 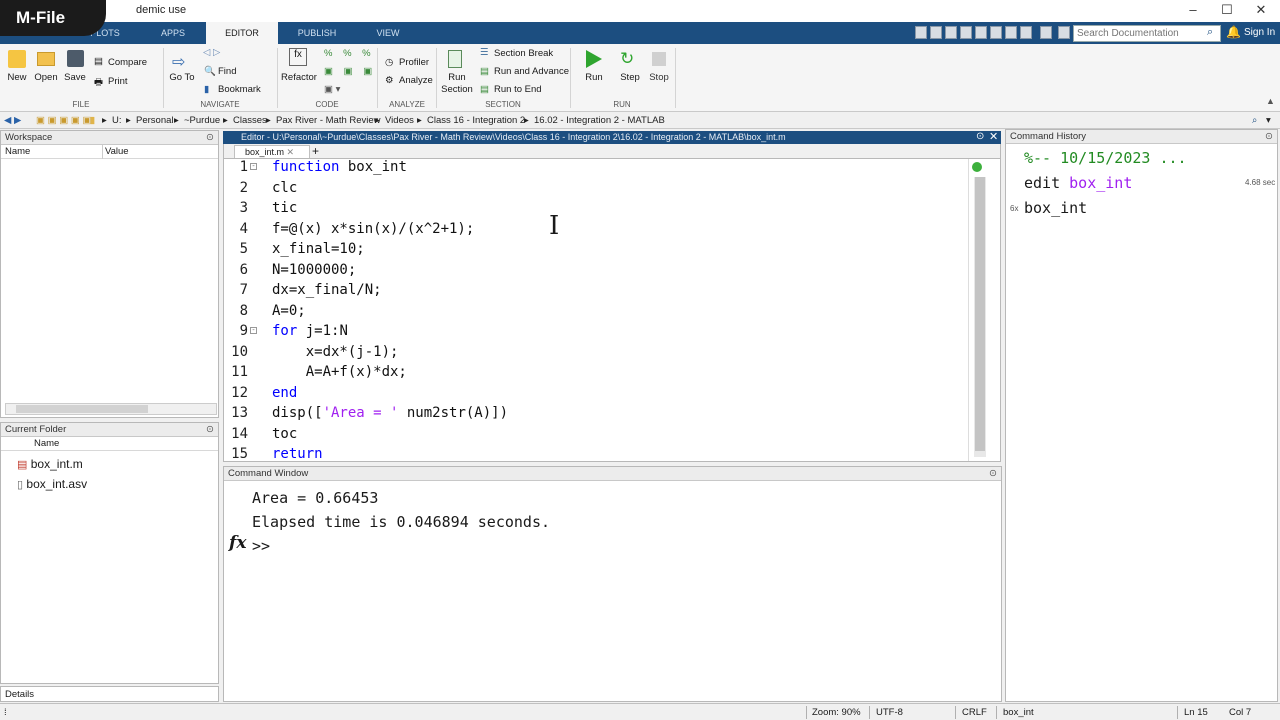 I want to click on list-item: ▤ box_int.m, so click(x=50, y=464).